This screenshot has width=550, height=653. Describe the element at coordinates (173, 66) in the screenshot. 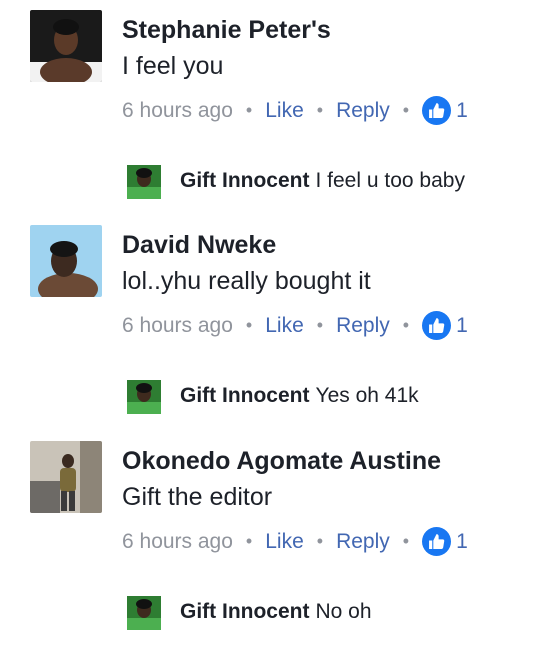

I see `comment-text: I feel you` at that location.